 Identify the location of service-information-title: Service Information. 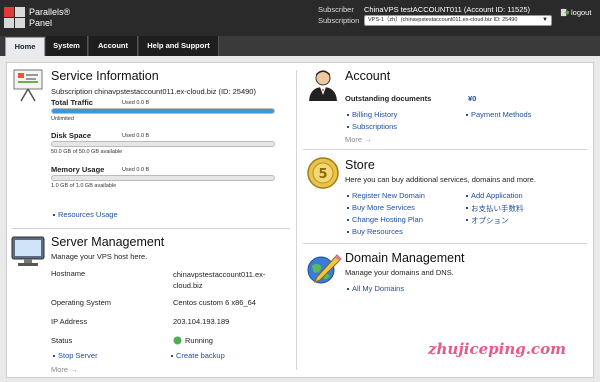
(105, 76).